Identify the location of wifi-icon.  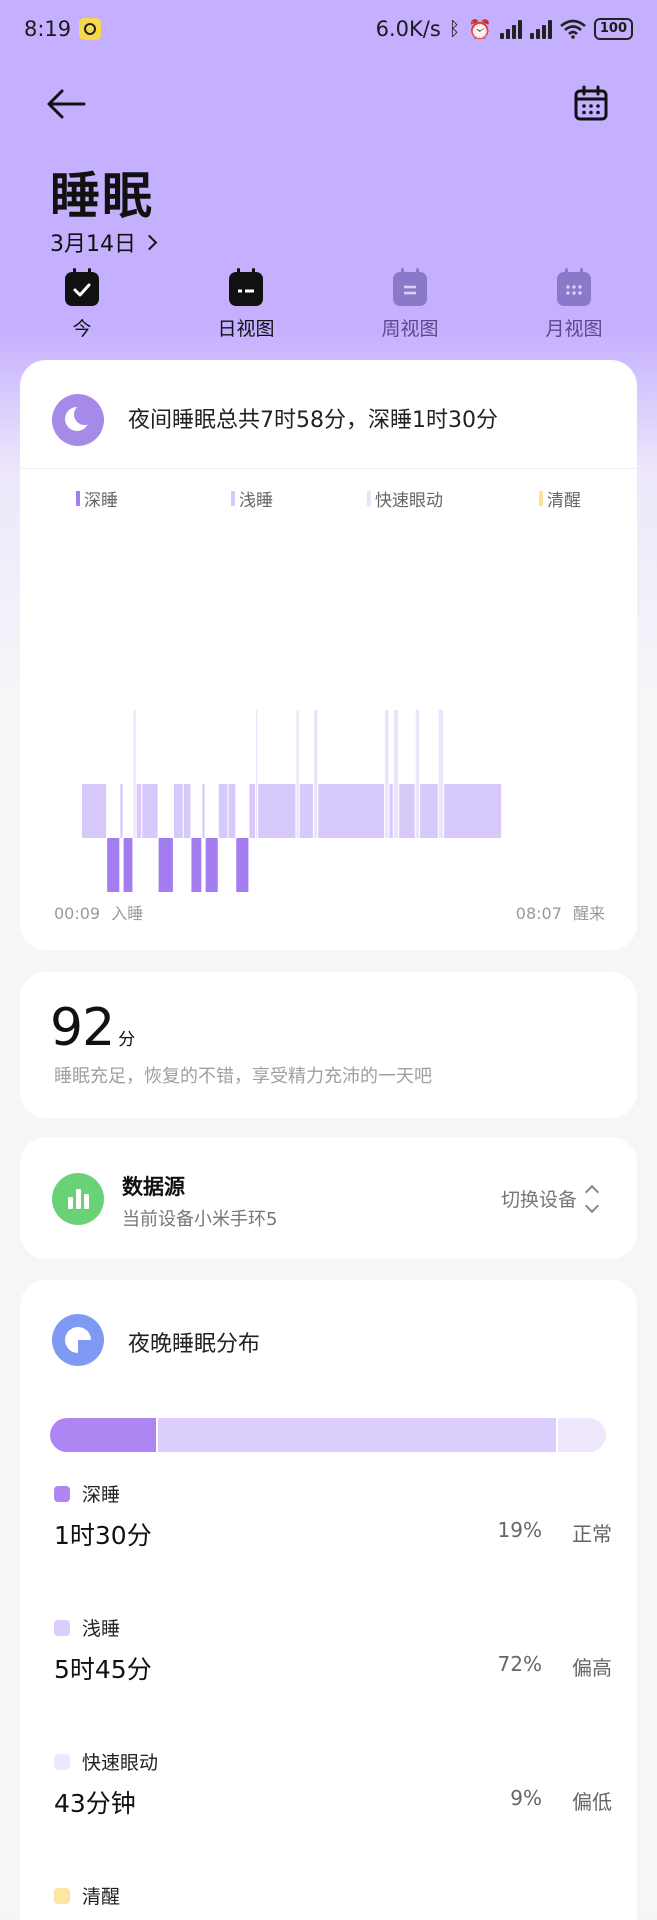
(573, 29).